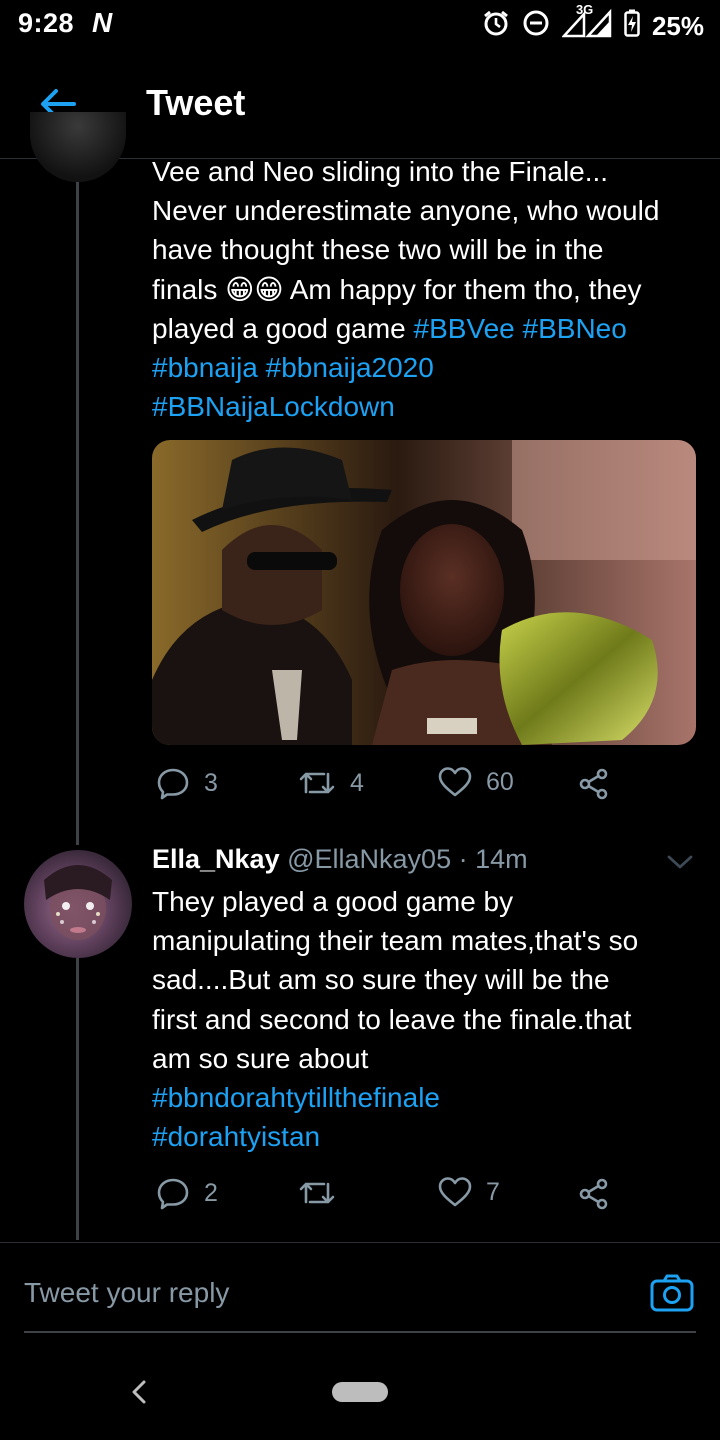  I want to click on reply-author-handle: @EllaNkay05, so click(369, 859).